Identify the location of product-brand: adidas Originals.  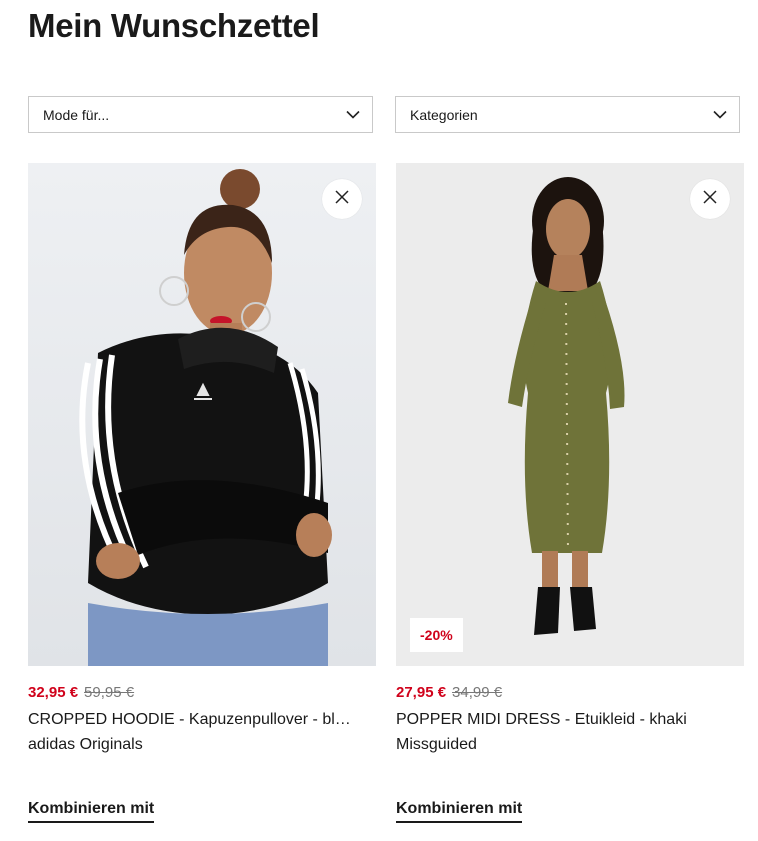
(202, 745).